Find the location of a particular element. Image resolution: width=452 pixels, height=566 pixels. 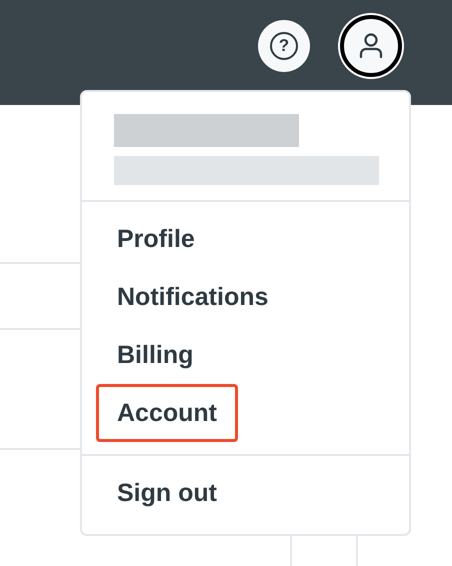

menu-item: Notifications is located at coordinates (193, 297).